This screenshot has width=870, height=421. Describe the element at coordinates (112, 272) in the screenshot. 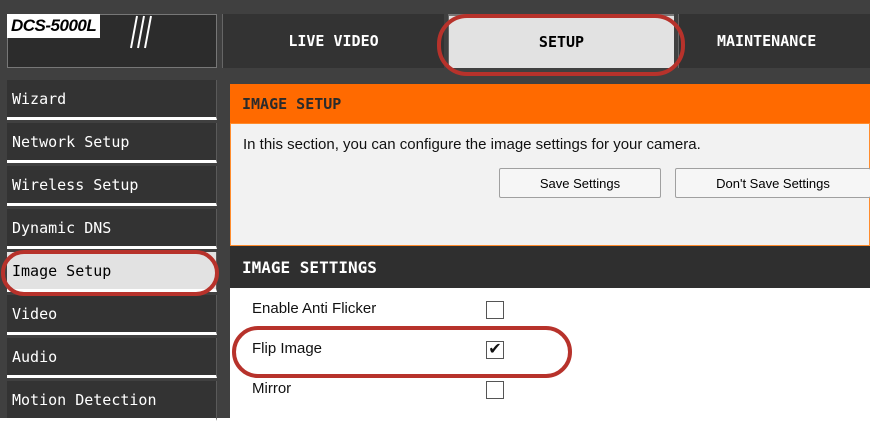

I see `sidebar-item-image-setup: Image Setup` at that location.